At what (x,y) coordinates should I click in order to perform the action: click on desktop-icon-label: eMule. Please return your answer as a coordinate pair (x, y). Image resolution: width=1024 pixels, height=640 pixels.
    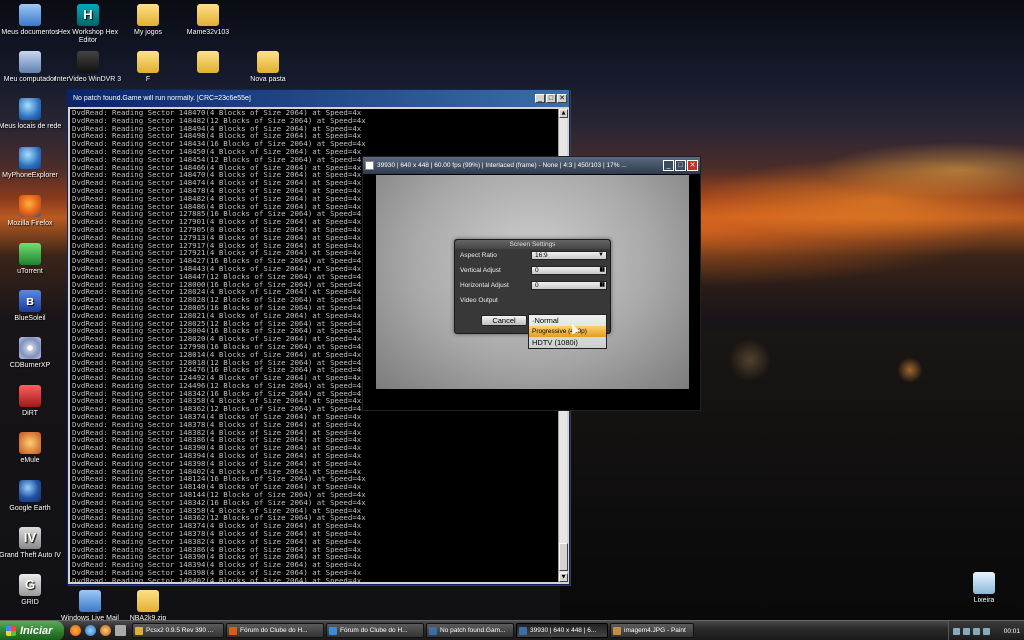
    Looking at the image, I should click on (30, 460).